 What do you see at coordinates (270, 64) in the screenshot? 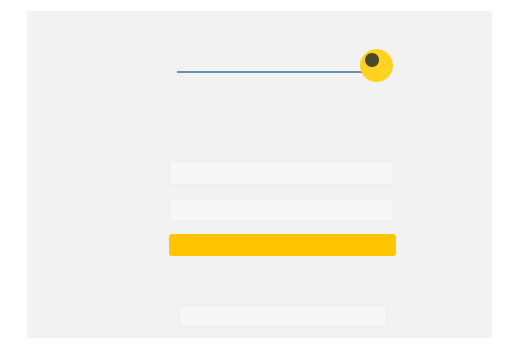
I see `logo-text` at bounding box center [270, 64].